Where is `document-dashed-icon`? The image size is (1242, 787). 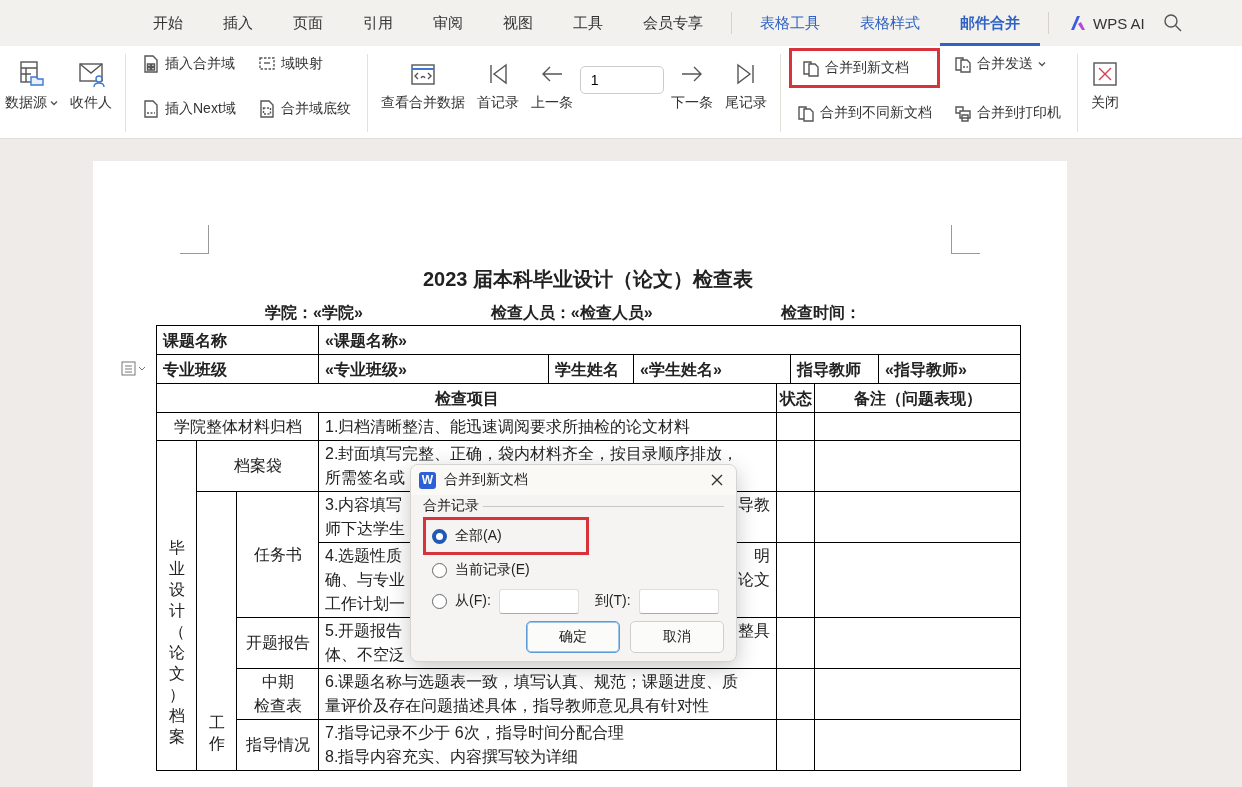 document-dashed-icon is located at coordinates (151, 109).